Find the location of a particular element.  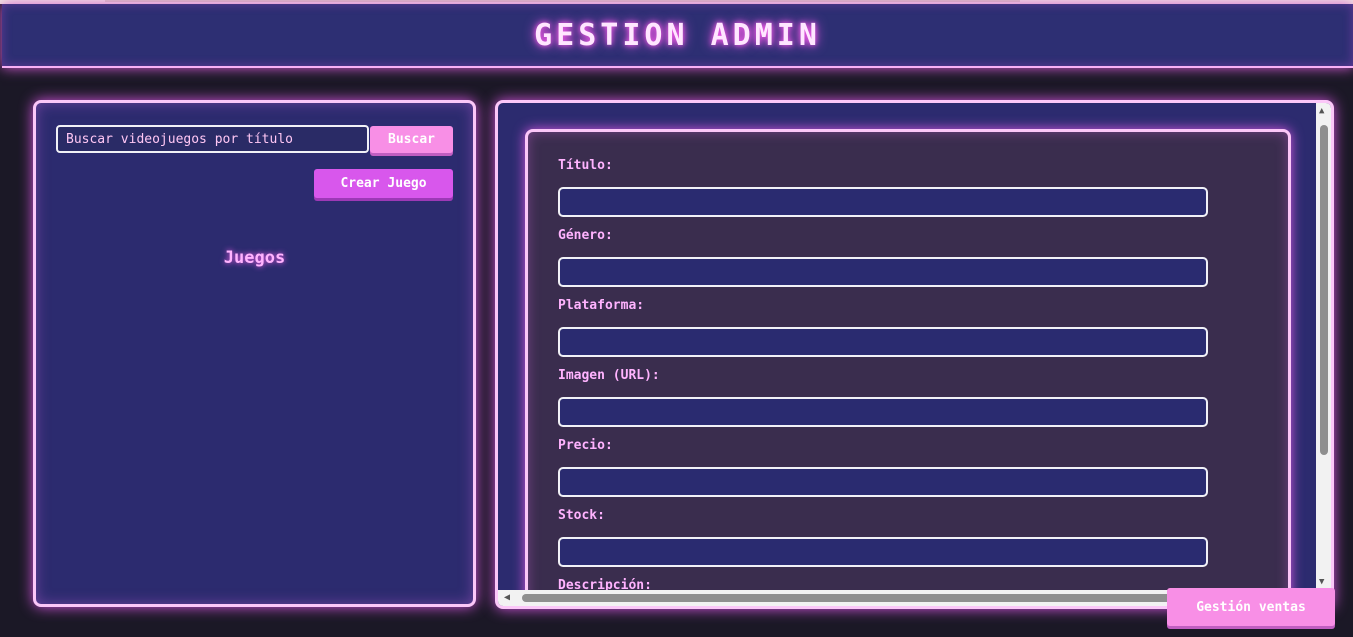

page-title: GESTION ADMIN is located at coordinates (677, 35).